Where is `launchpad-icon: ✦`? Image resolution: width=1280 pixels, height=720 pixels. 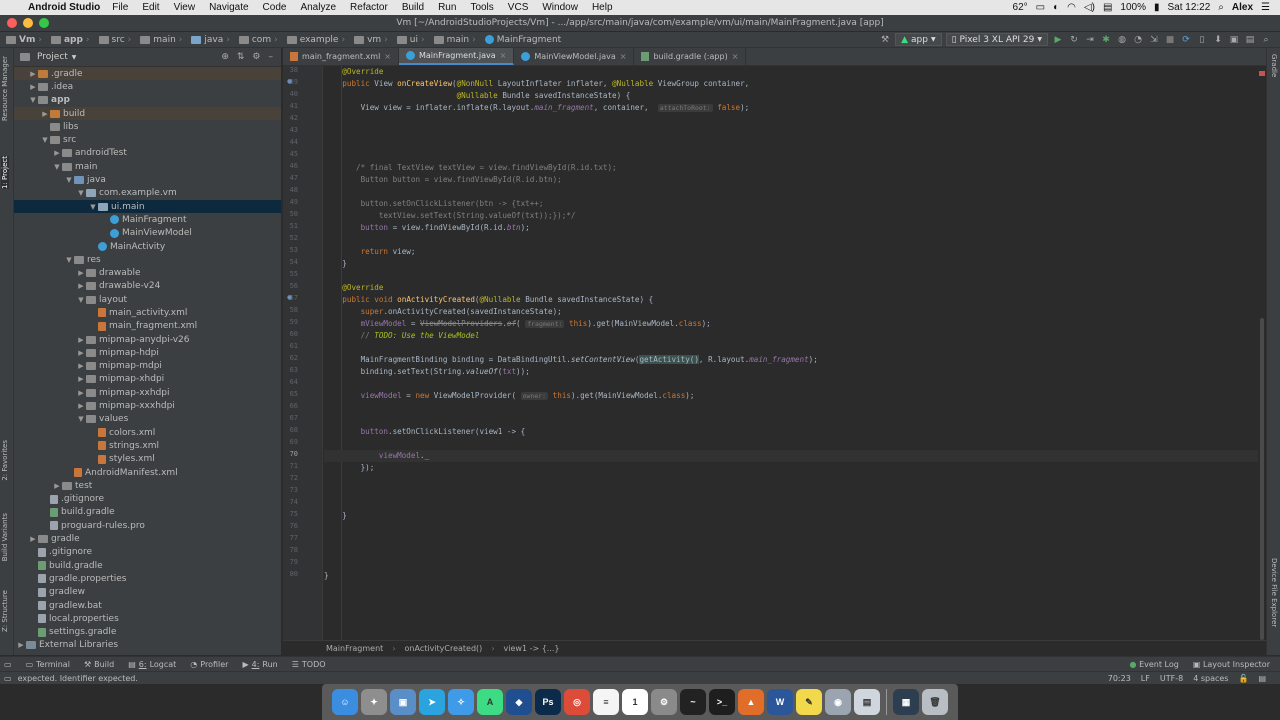 launchpad-icon: ✦ is located at coordinates (374, 702).